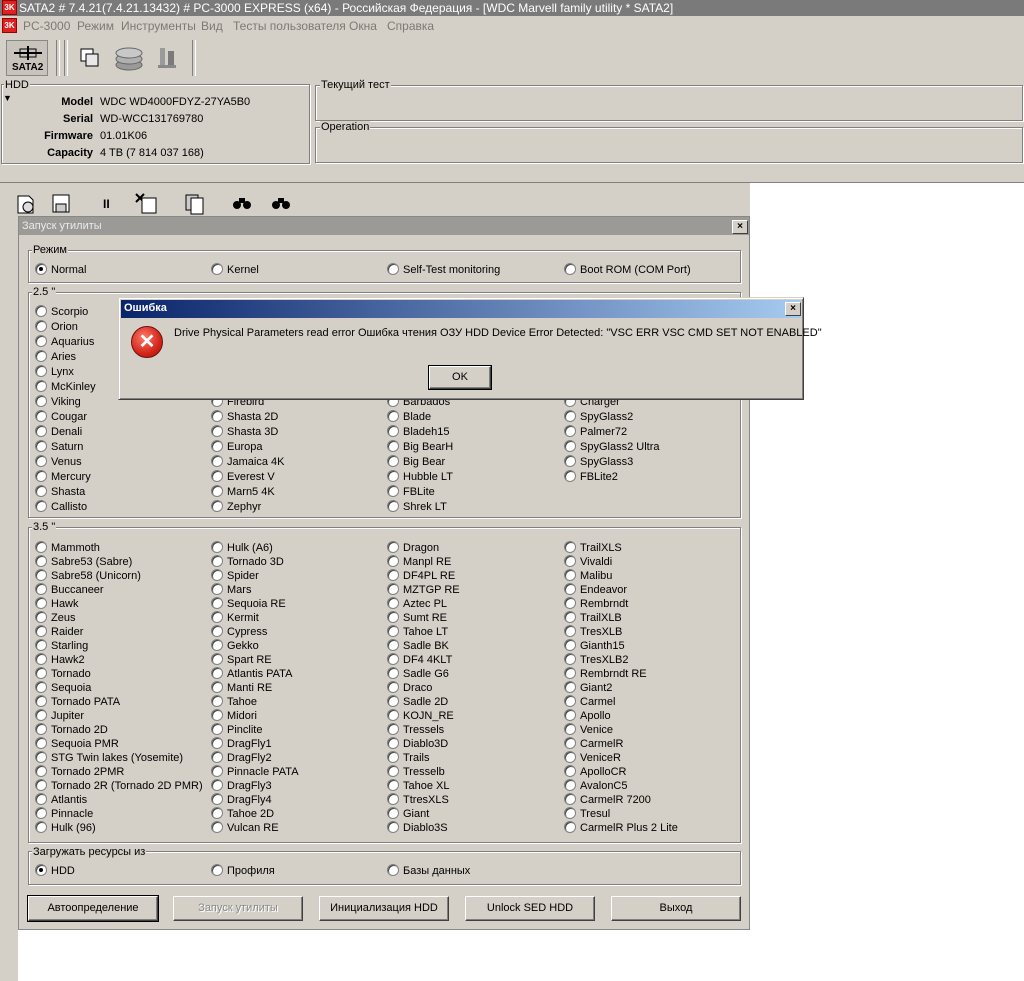  I want to click on model-radio-3-5: Manti RE, so click(241, 687).